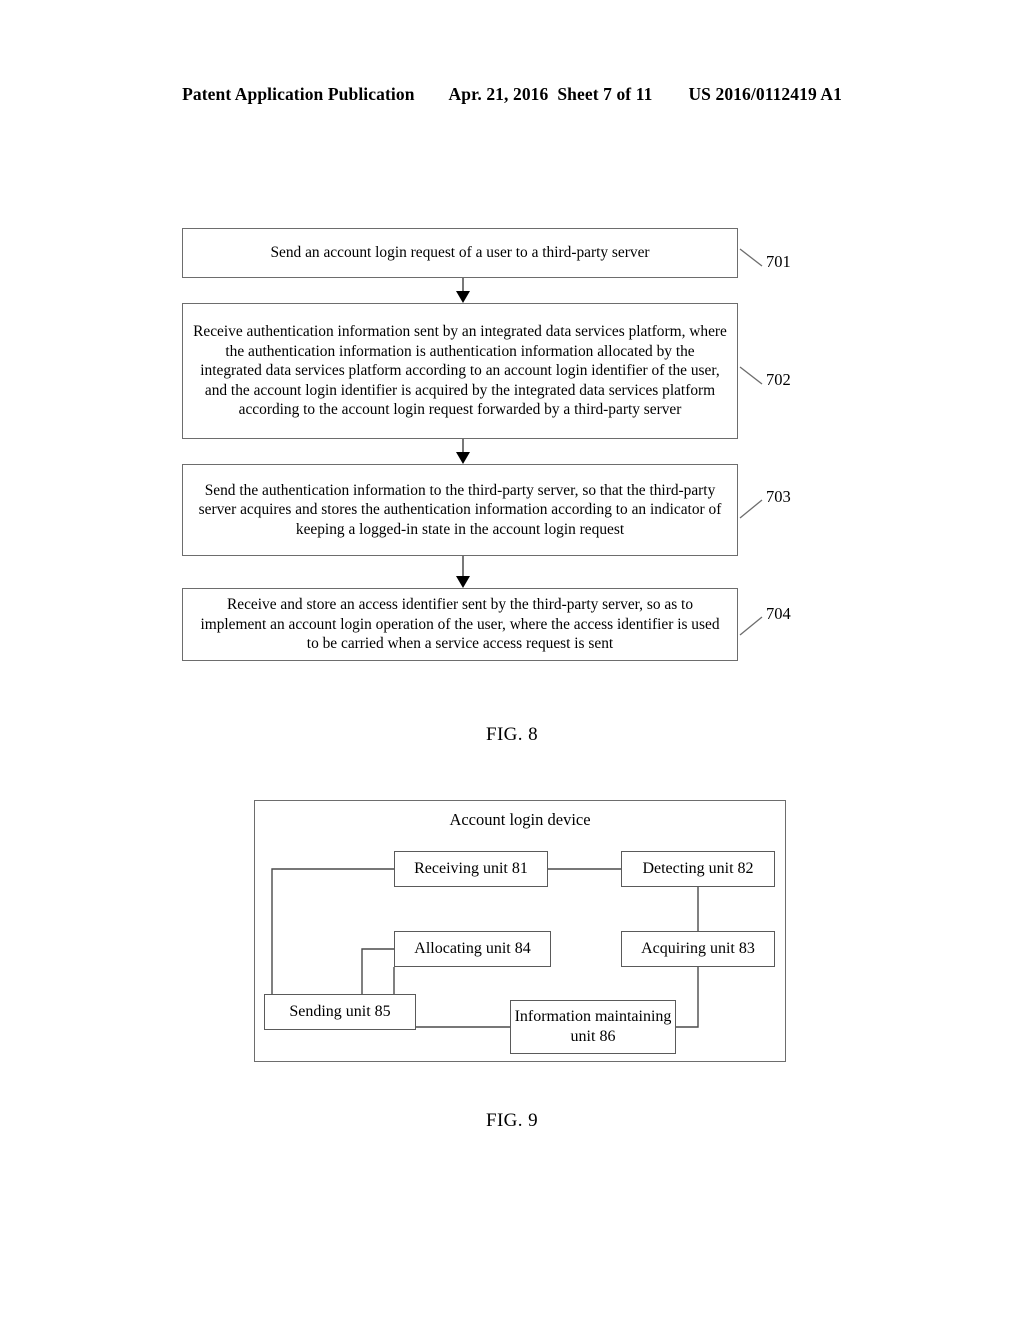 This screenshot has height=1320, width=1024. I want to click on unit-box-sending-label: Sending unit 85, so click(340, 1012).